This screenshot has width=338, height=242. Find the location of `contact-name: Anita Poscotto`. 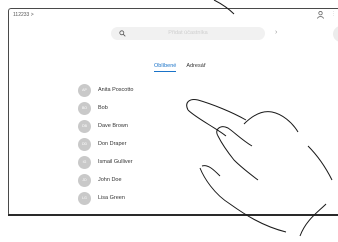

contact-name: Anita Poscotto is located at coordinates (116, 90).